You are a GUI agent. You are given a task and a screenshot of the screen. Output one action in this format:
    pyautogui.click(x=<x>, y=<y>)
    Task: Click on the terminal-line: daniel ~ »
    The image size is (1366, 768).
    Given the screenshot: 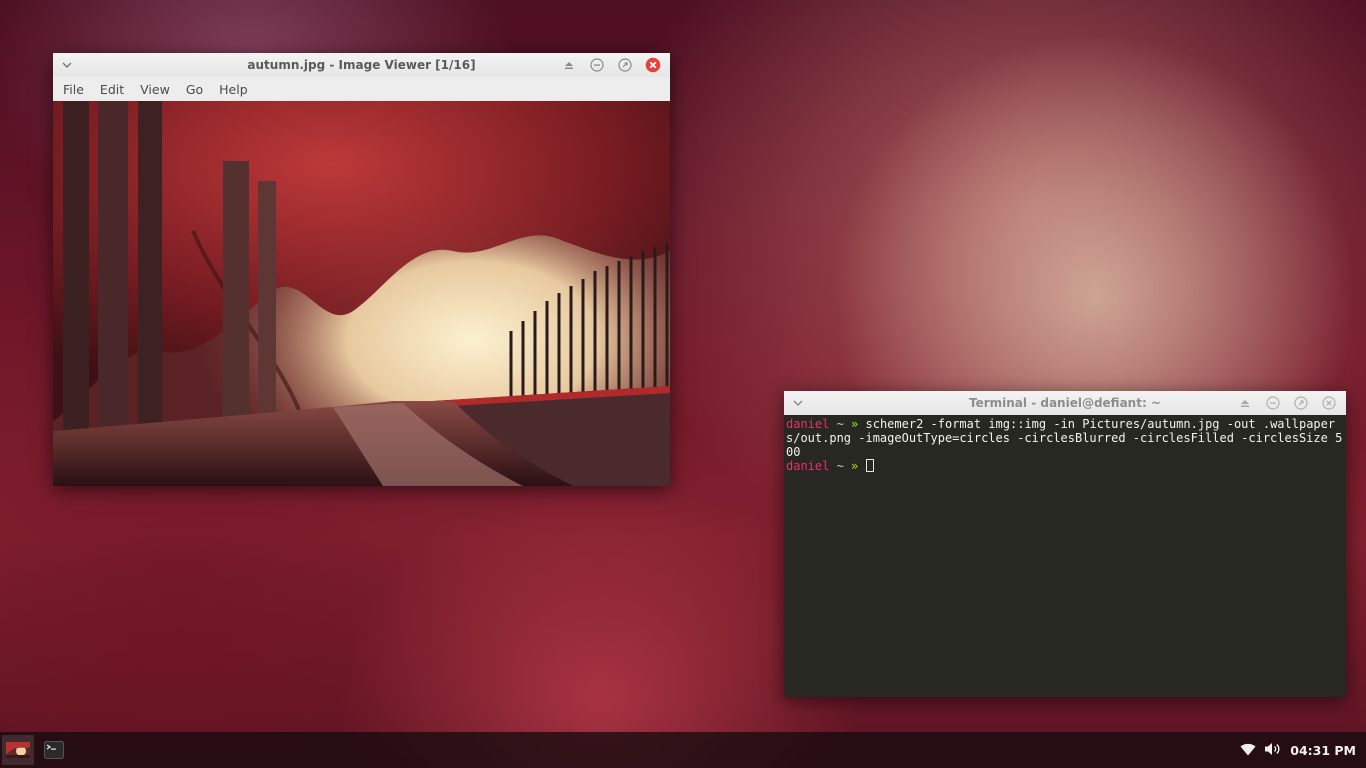 What is the action you would take?
    pyautogui.click(x=1065, y=466)
    